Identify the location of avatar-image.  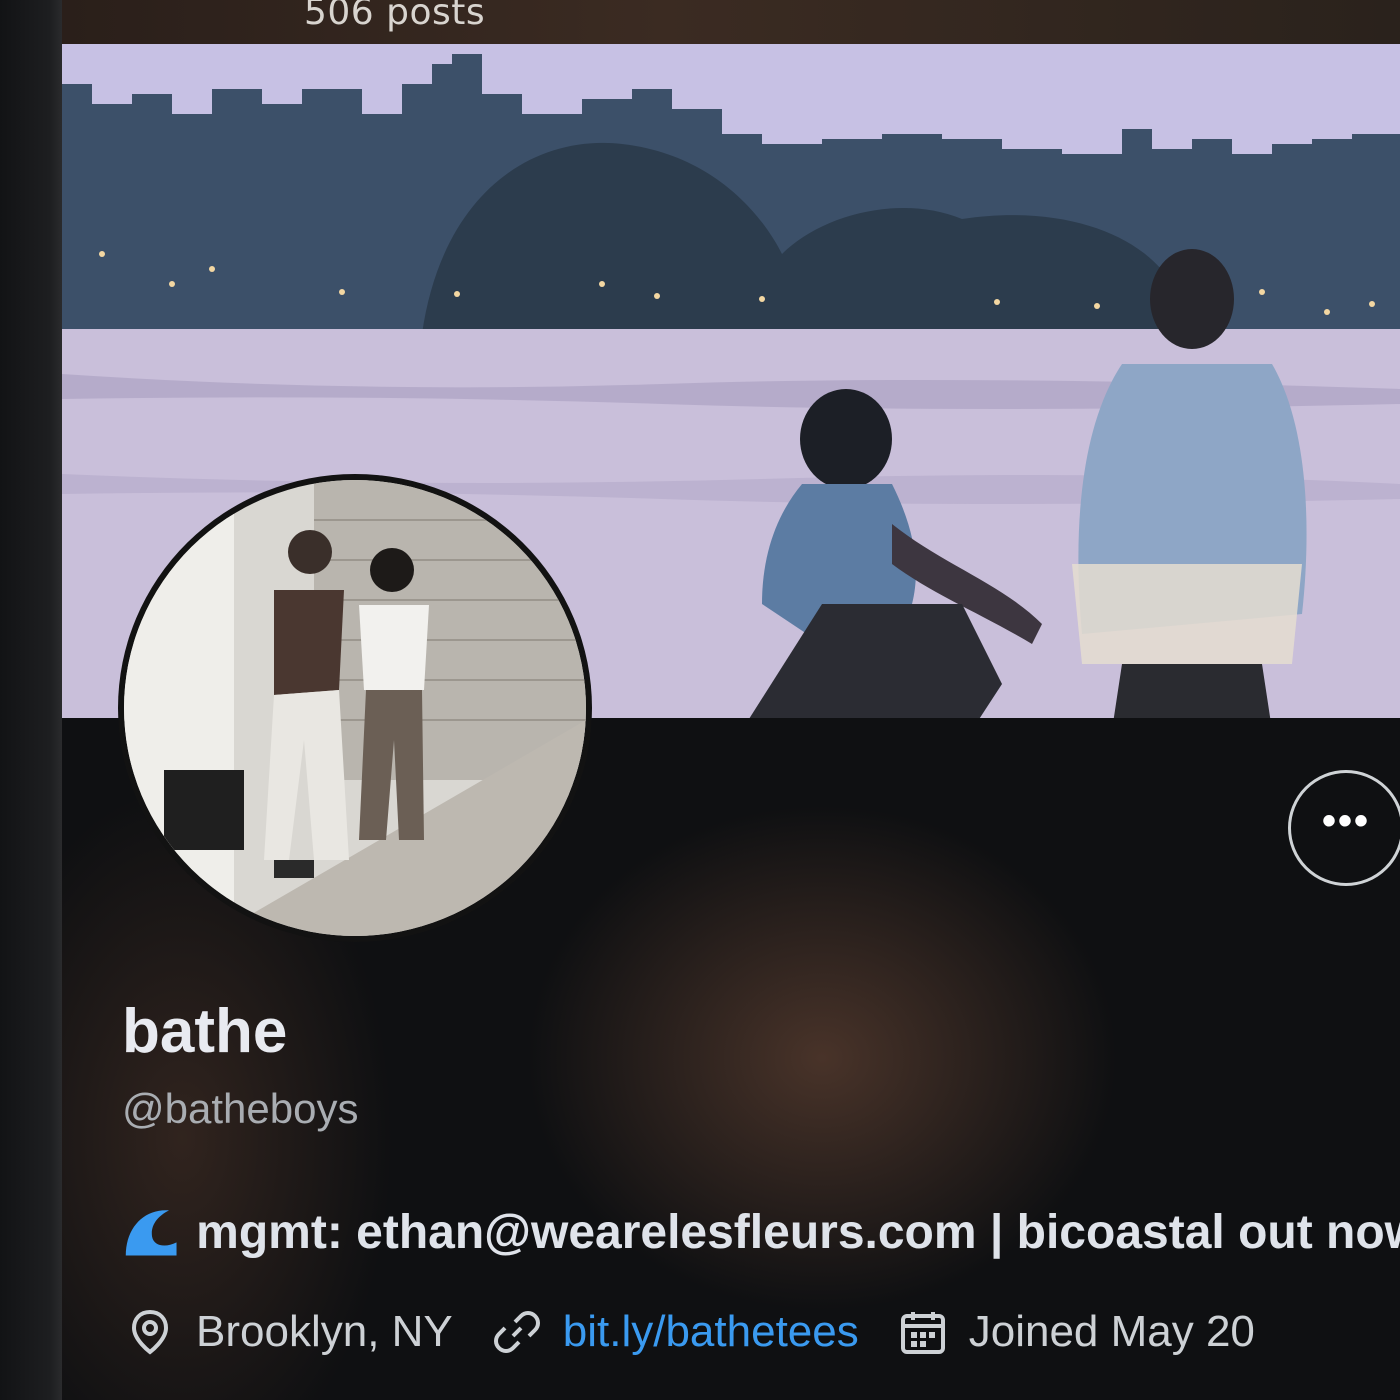
(355, 708).